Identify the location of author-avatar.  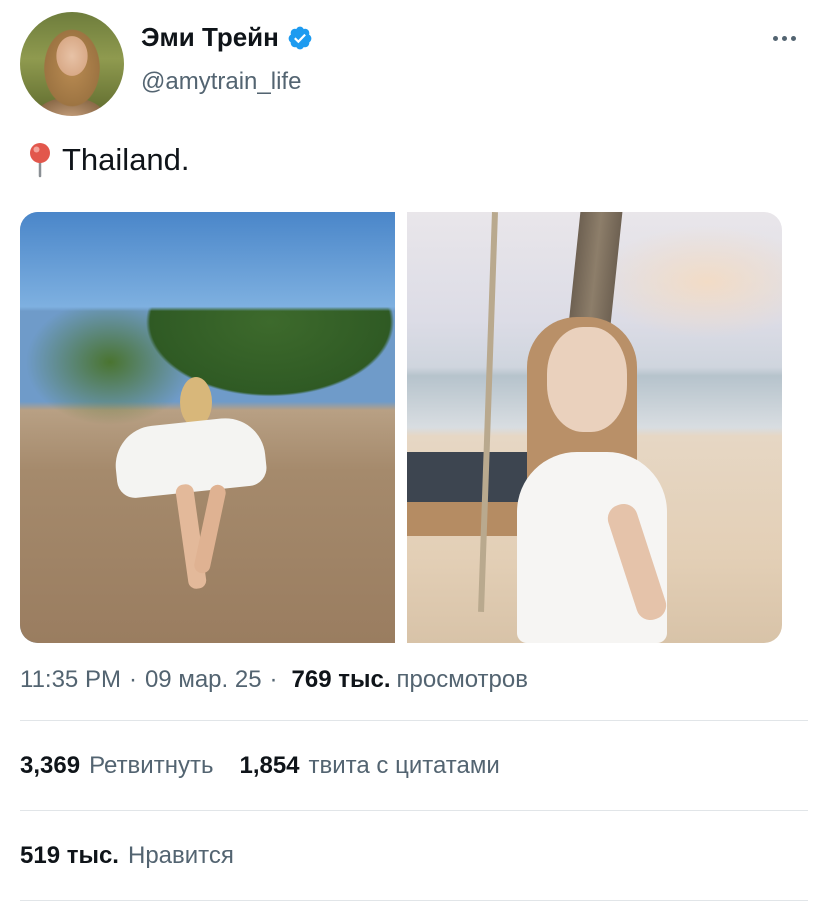
(72, 64).